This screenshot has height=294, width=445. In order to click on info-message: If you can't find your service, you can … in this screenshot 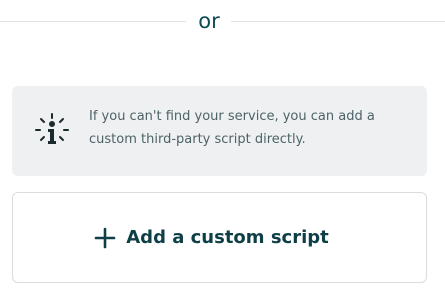, I will do `click(232, 128)`.